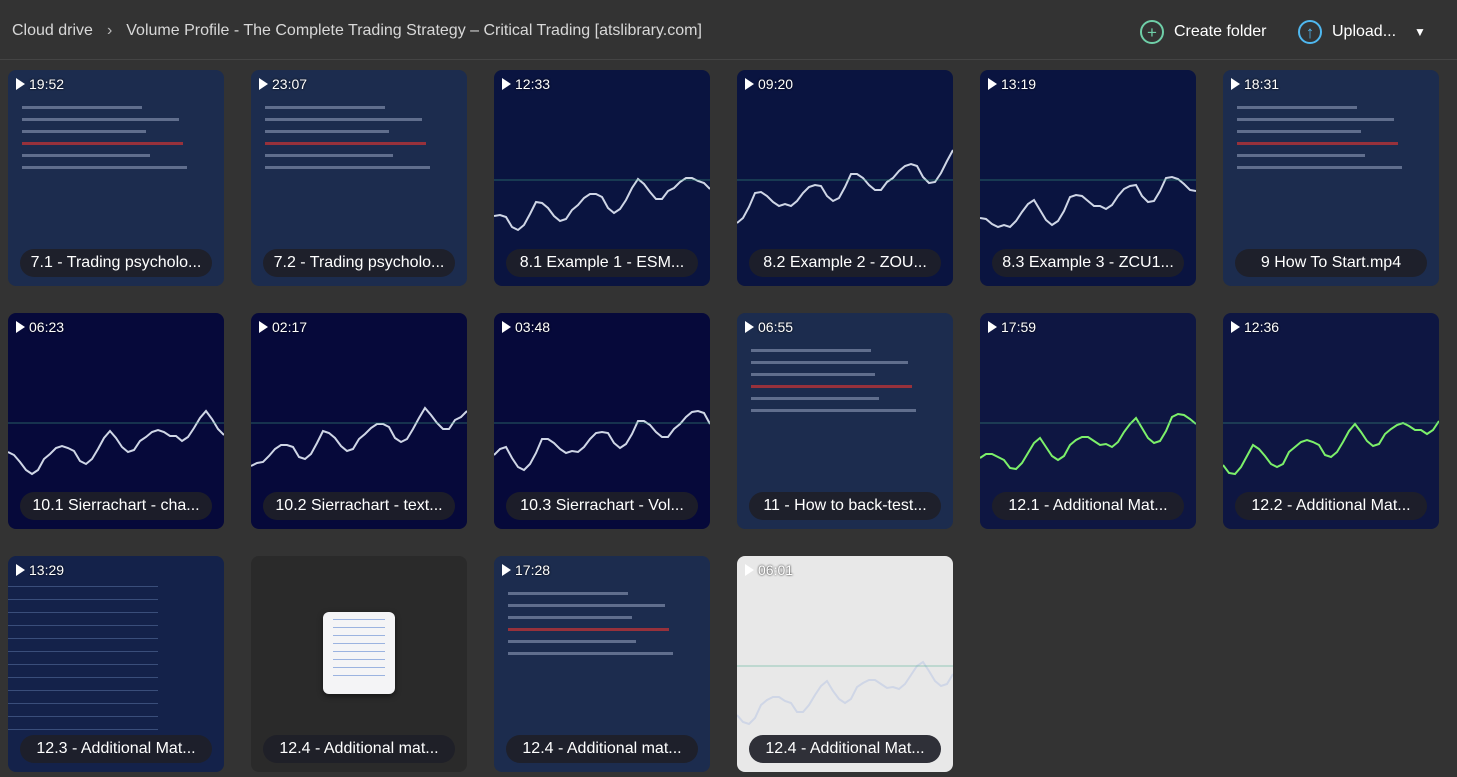 The image size is (1457, 777). I want to click on create-folder-label: Create folder, so click(1220, 31).